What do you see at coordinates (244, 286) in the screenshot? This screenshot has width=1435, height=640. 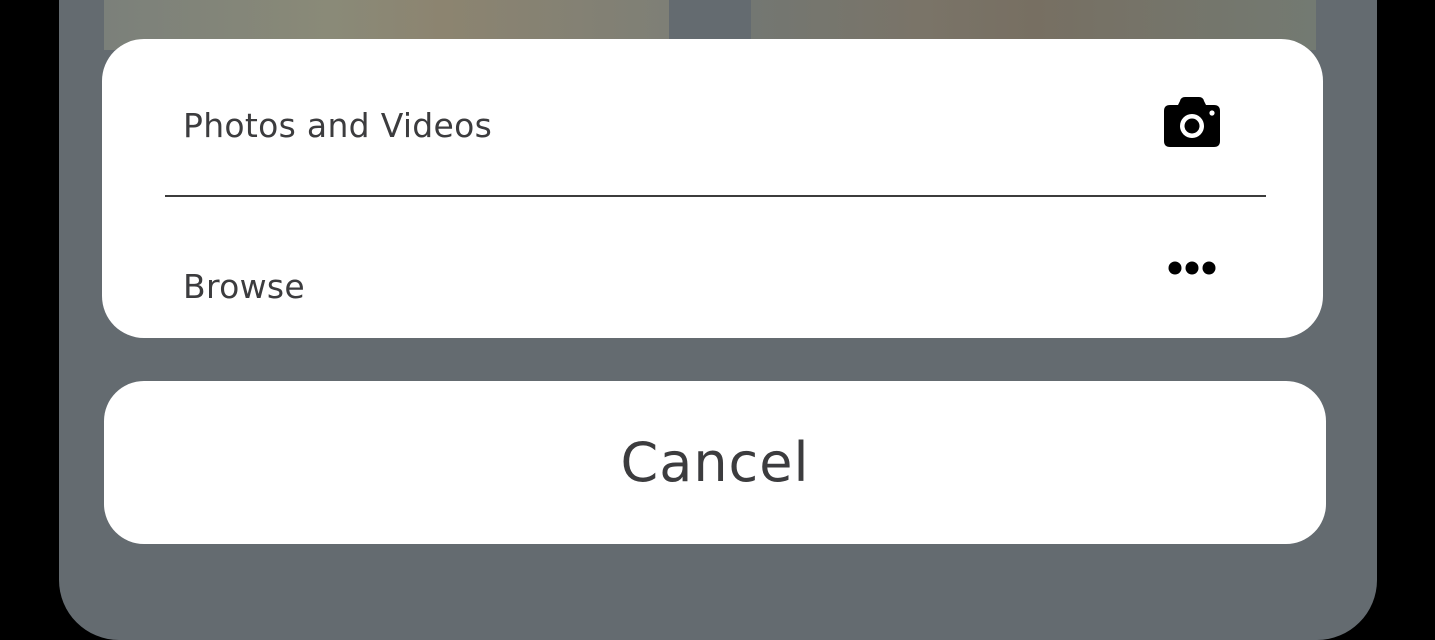 I see `option-label: Browse` at bounding box center [244, 286].